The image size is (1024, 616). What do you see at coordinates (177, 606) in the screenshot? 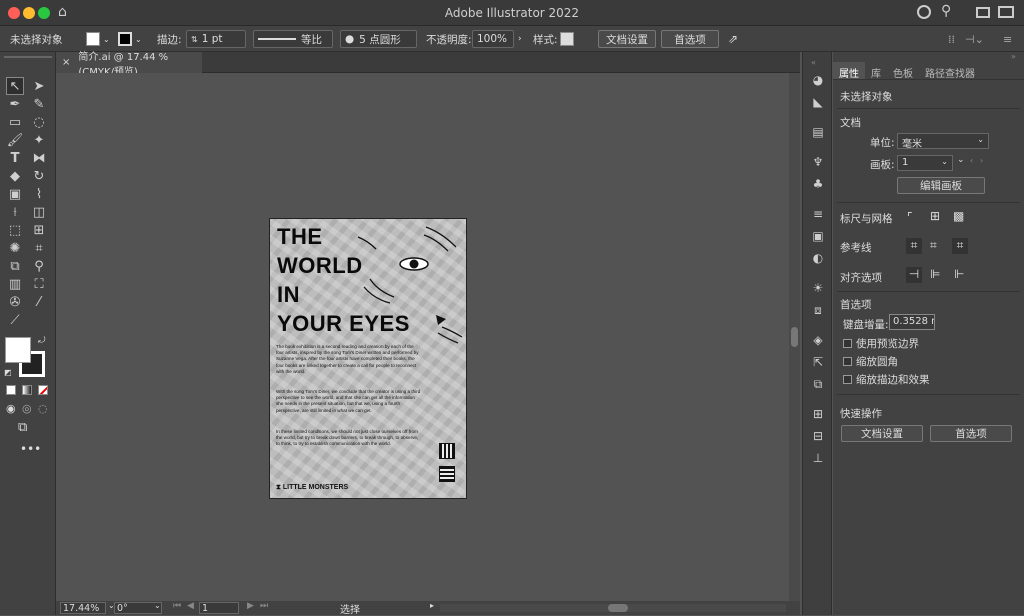
I see `first-artboard-icon: ⏮` at bounding box center [177, 606].